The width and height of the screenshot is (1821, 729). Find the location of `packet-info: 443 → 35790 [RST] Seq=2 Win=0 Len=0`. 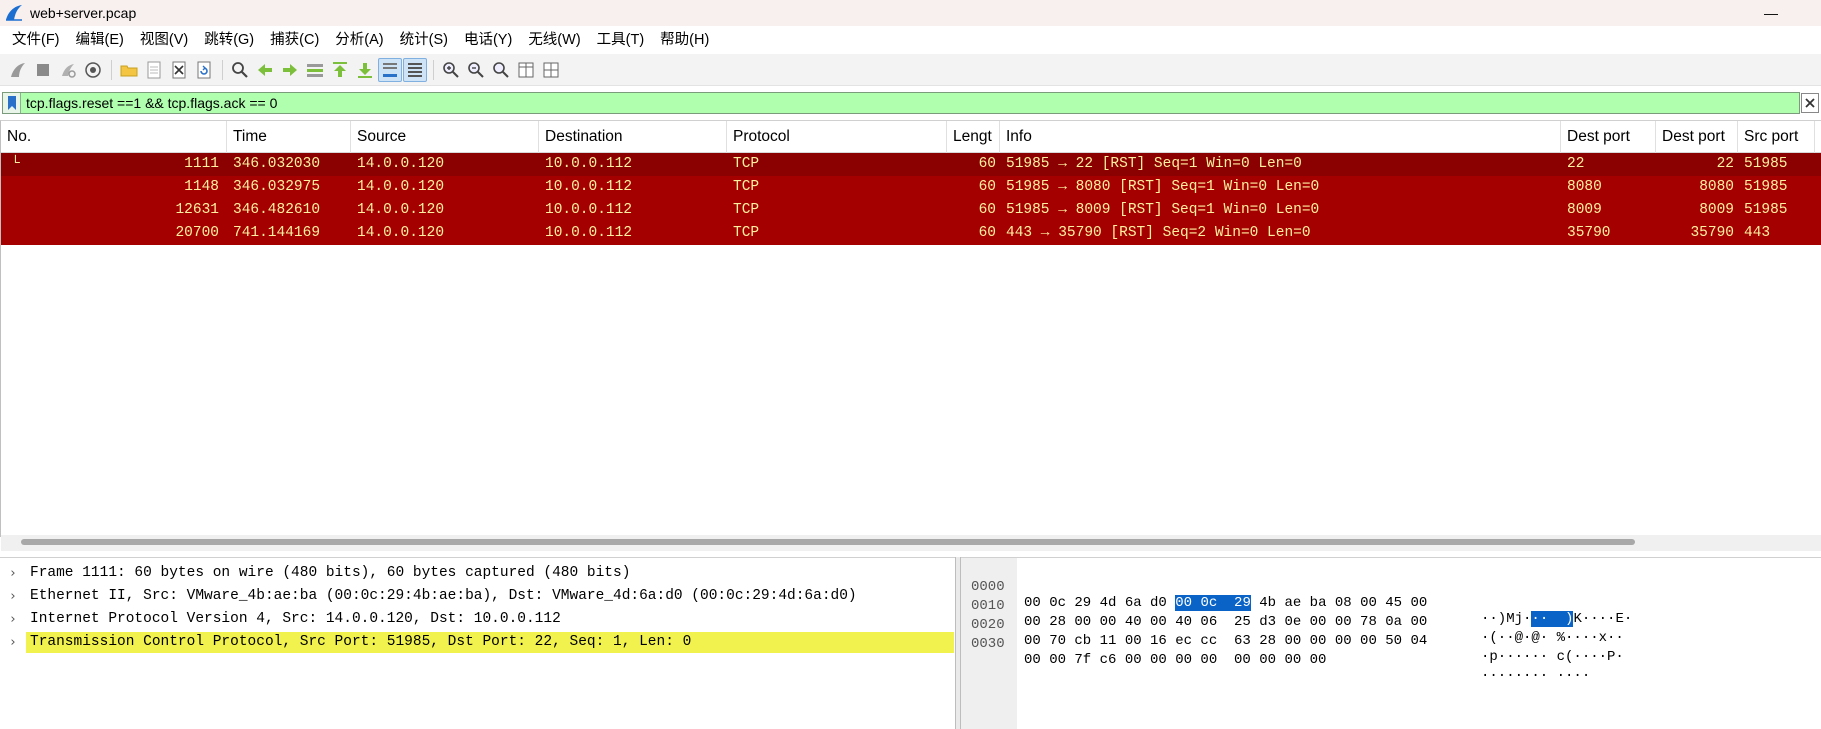

packet-info: 443 → 35790 [RST] Seq=2 Win=0 Len=0 is located at coordinates (1158, 233).